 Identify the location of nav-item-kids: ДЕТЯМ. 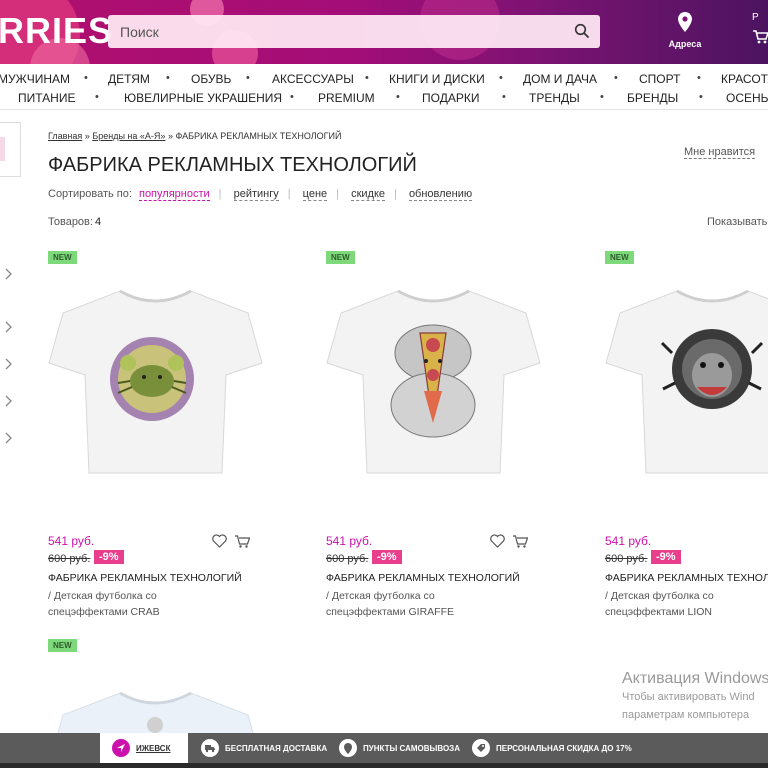
(129, 79).